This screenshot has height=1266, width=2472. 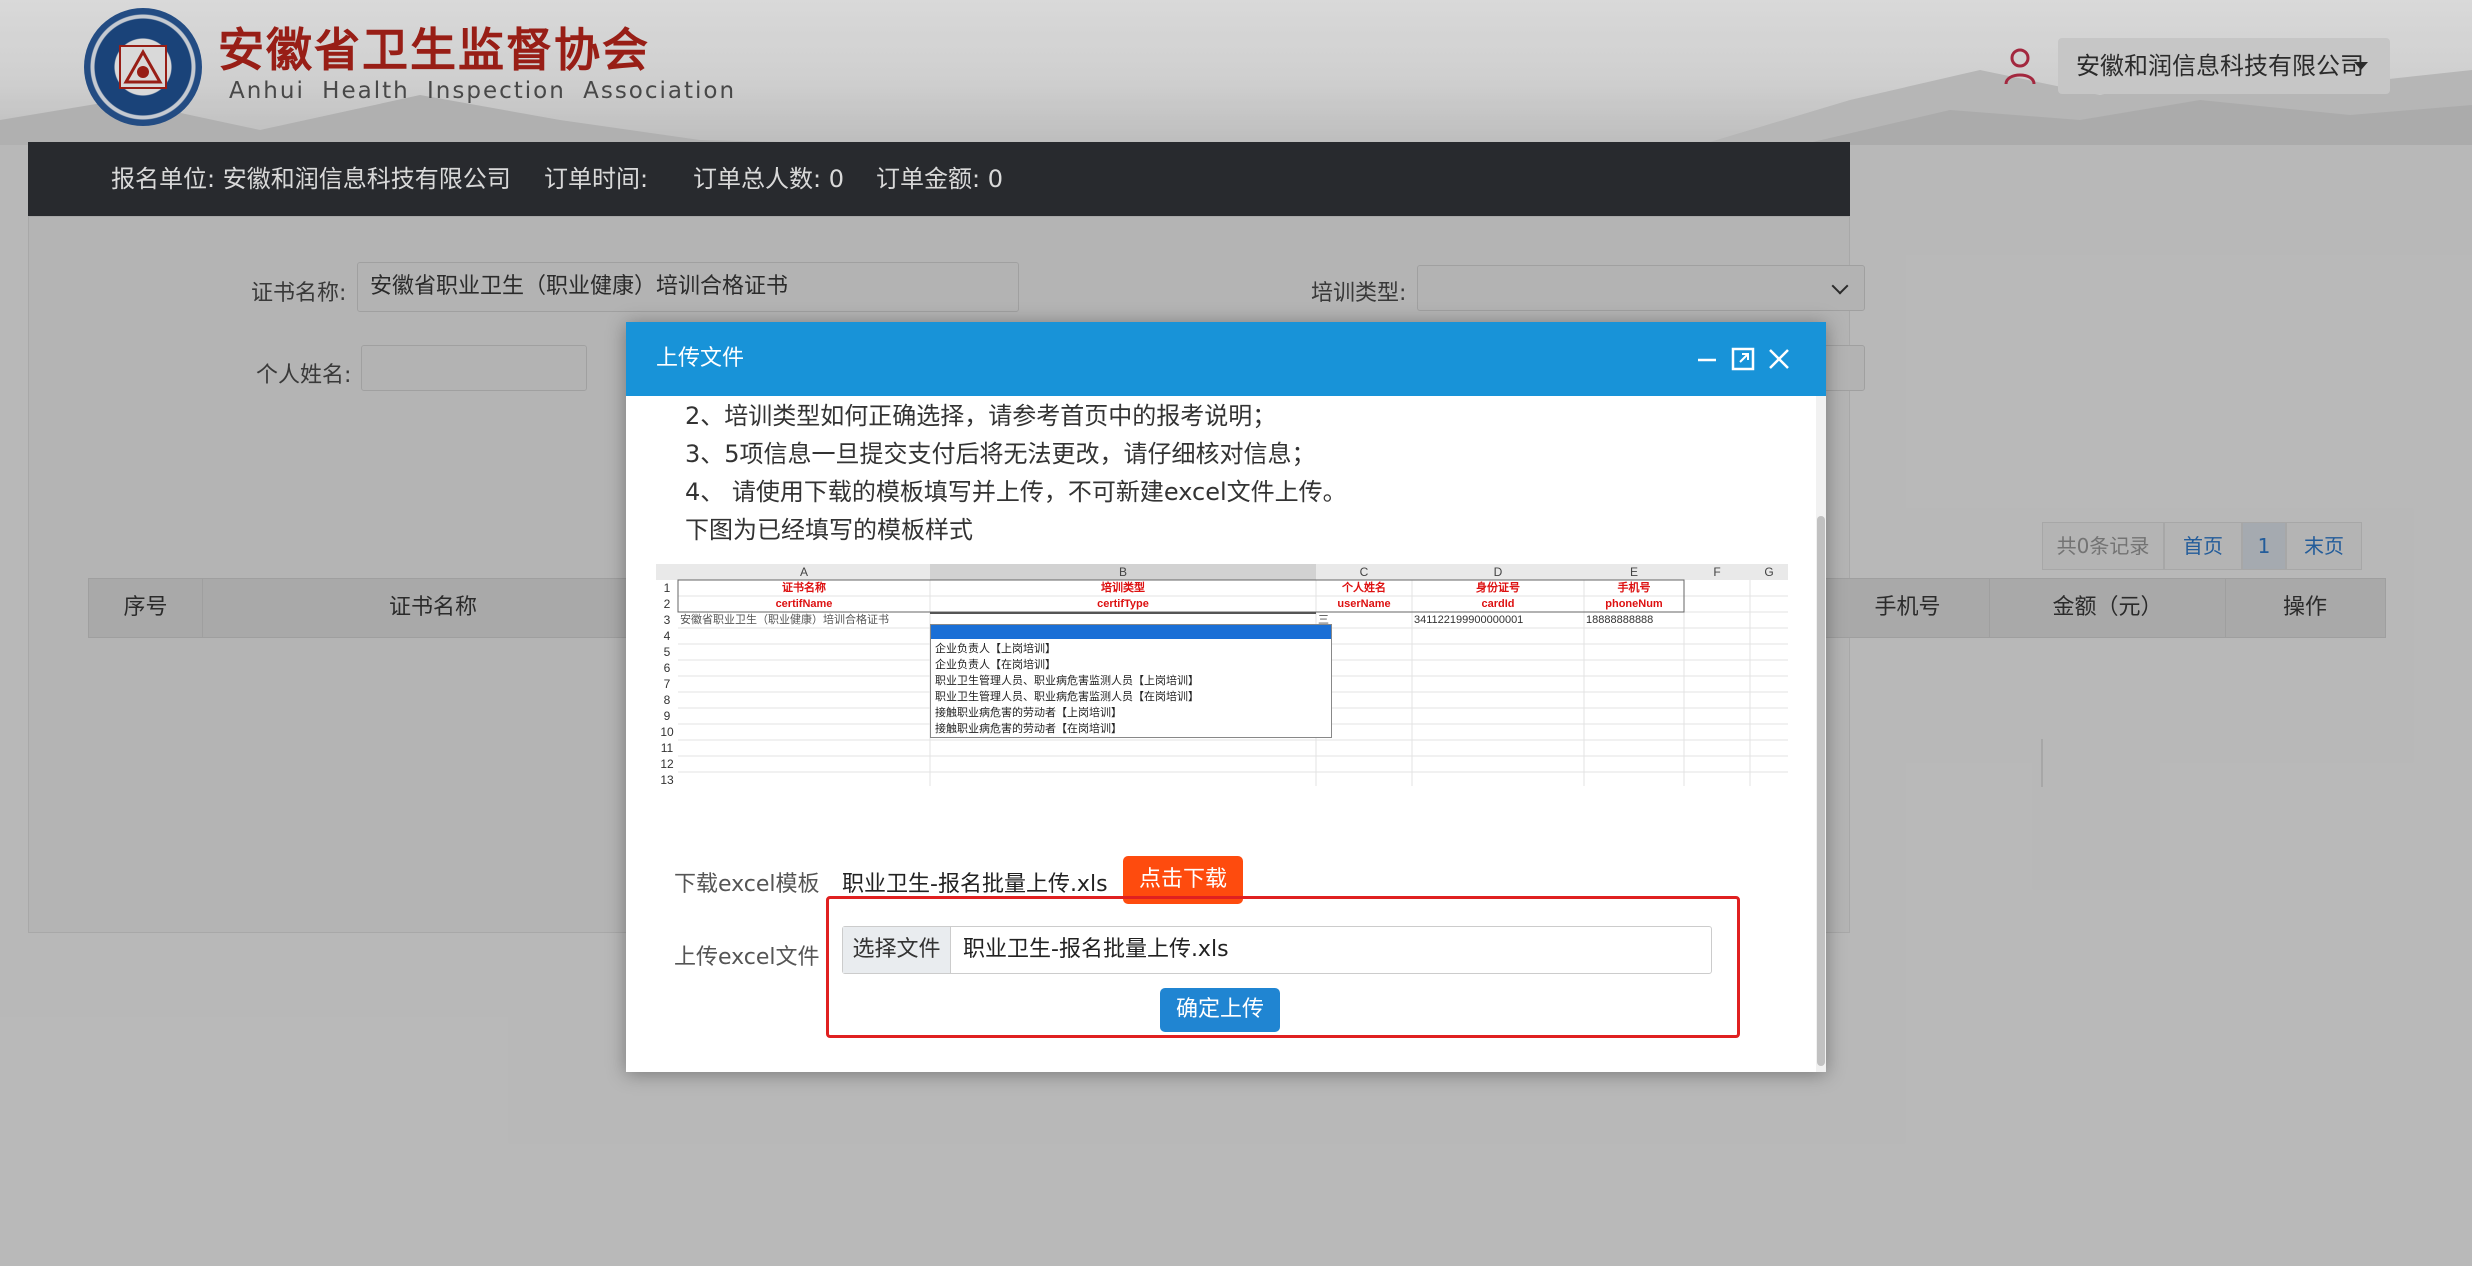 What do you see at coordinates (1743, 359) in the screenshot?
I see `maximize-icon` at bounding box center [1743, 359].